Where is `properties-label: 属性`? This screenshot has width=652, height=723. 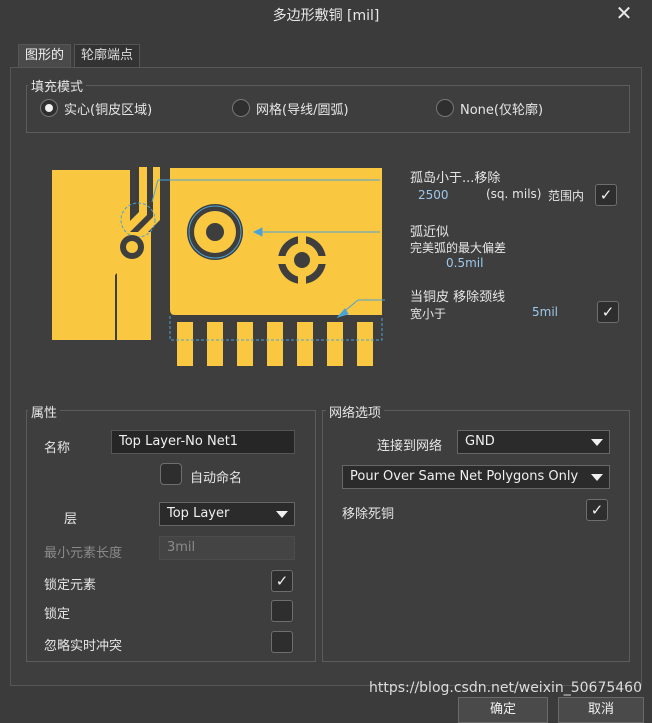
properties-label: 属性 is located at coordinates (44, 411).